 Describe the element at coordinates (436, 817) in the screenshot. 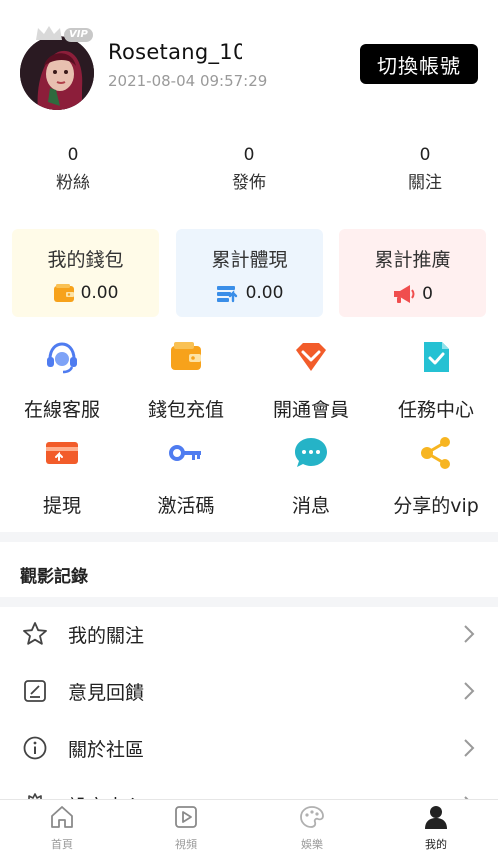

I see `user-icon` at that location.